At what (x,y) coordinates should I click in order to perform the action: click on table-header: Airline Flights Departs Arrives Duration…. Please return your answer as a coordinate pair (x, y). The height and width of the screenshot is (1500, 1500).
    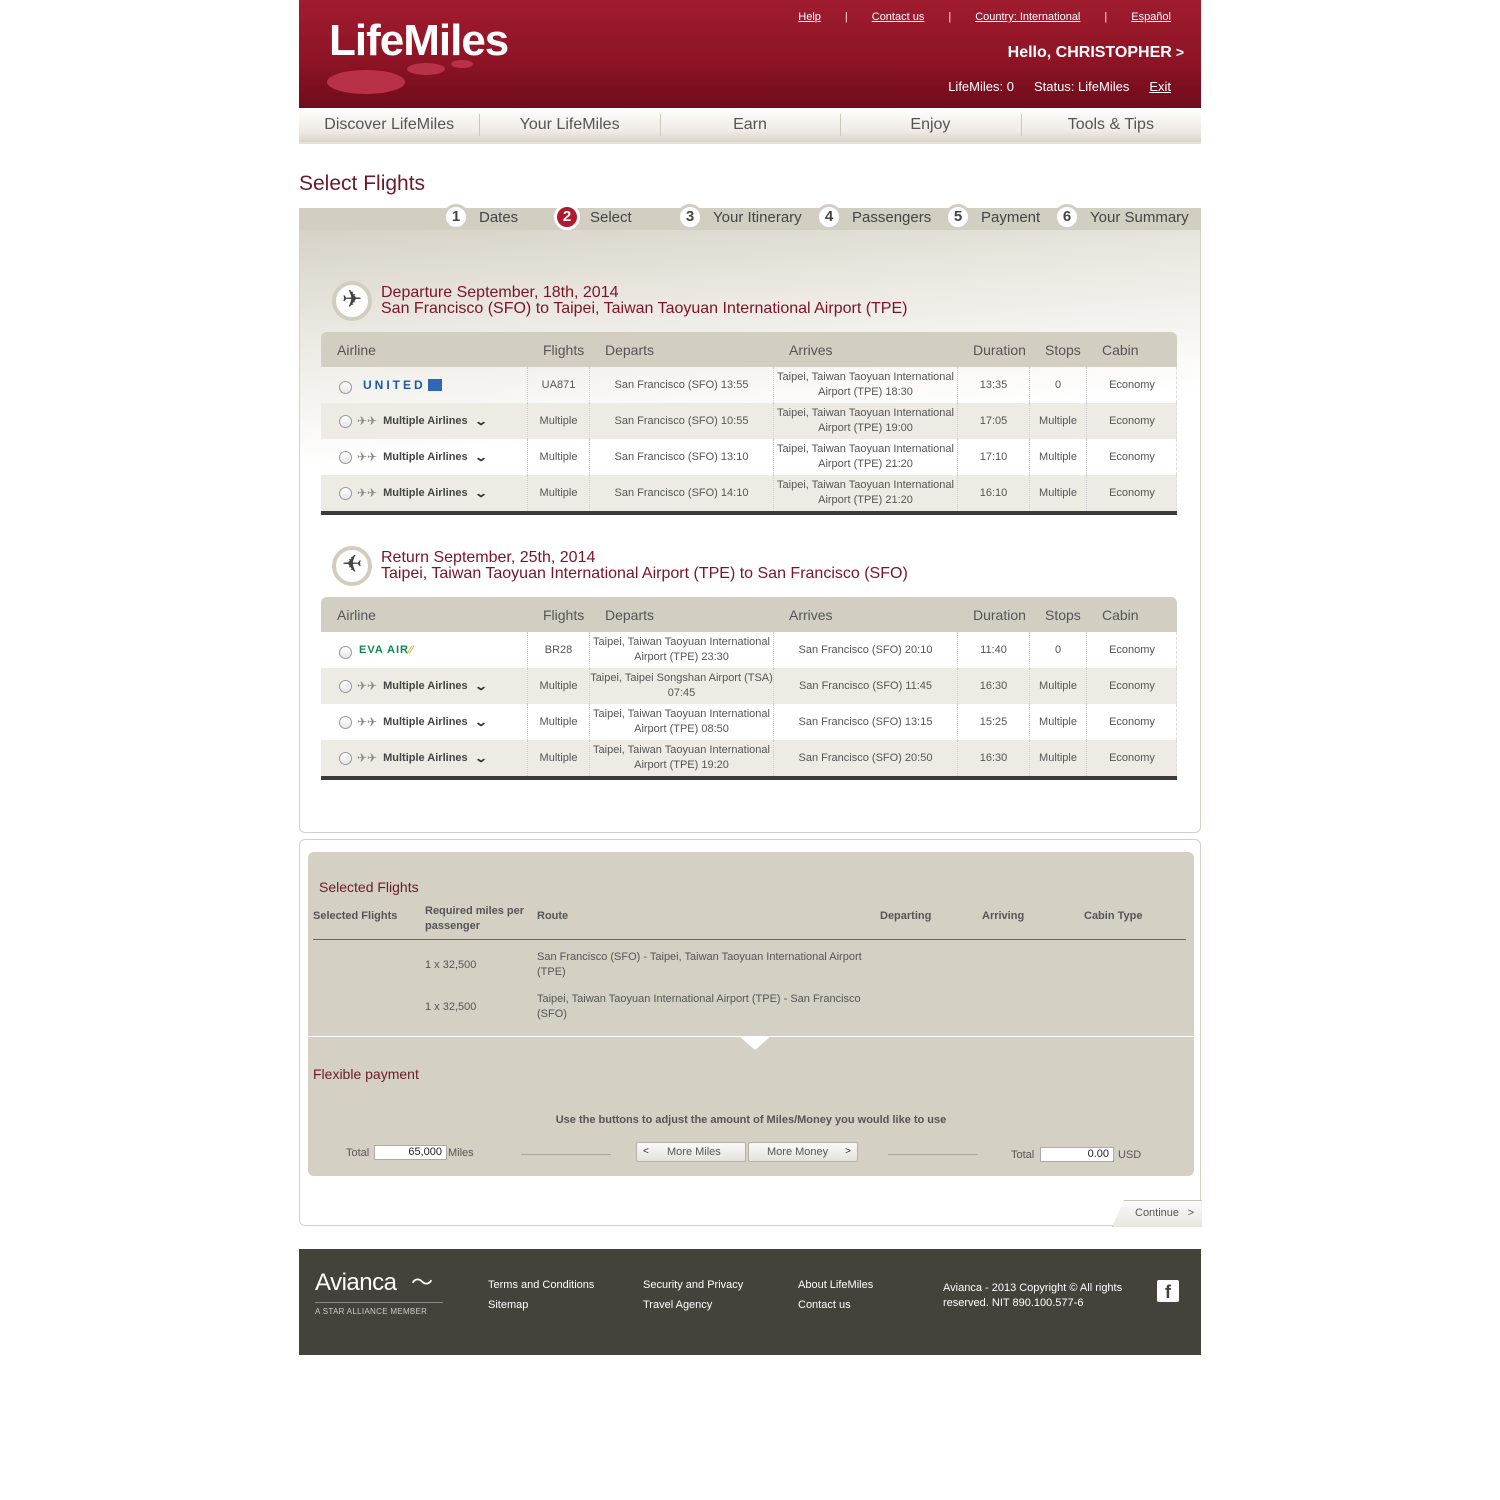
    Looking at the image, I should click on (749, 614).